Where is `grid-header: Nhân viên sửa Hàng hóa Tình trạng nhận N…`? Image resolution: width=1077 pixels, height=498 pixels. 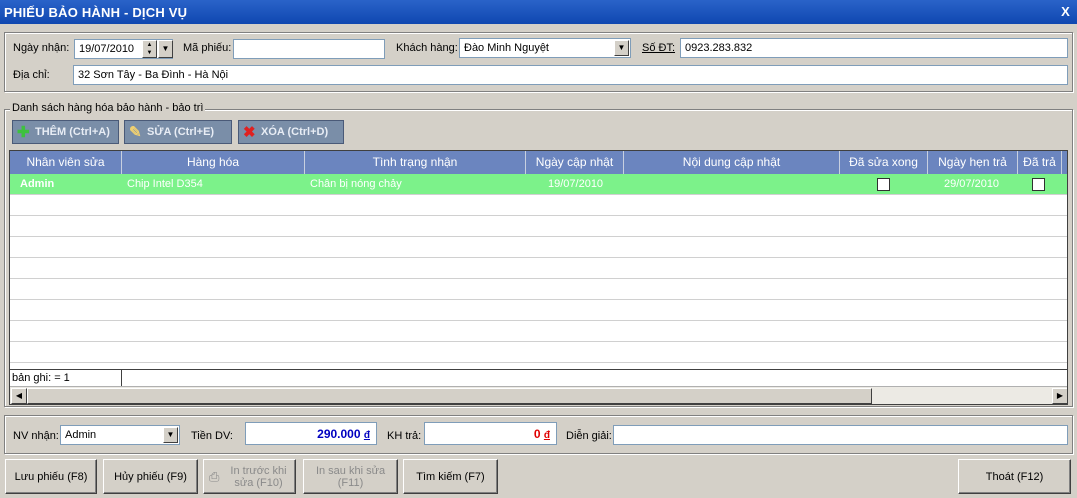 grid-header: Nhân viên sửa Hàng hóa Tình trạng nhận N… is located at coordinates (538, 162).